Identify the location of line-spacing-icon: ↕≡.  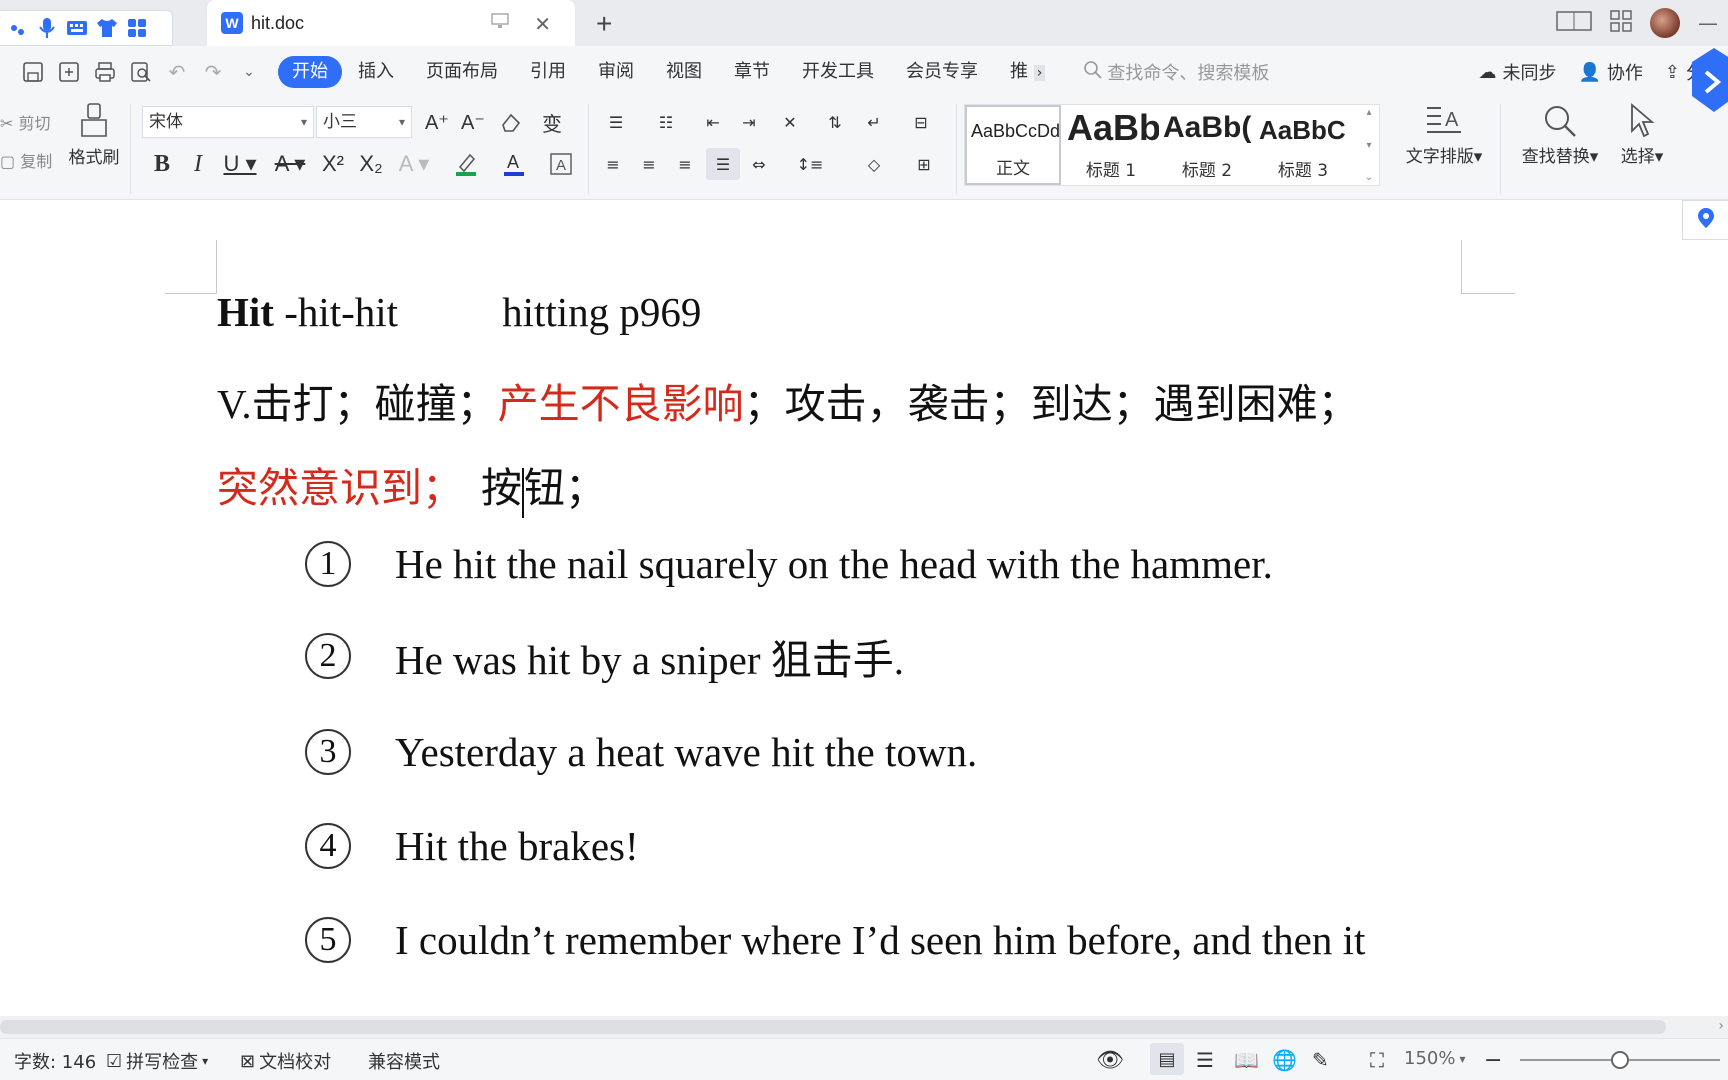
(810, 164).